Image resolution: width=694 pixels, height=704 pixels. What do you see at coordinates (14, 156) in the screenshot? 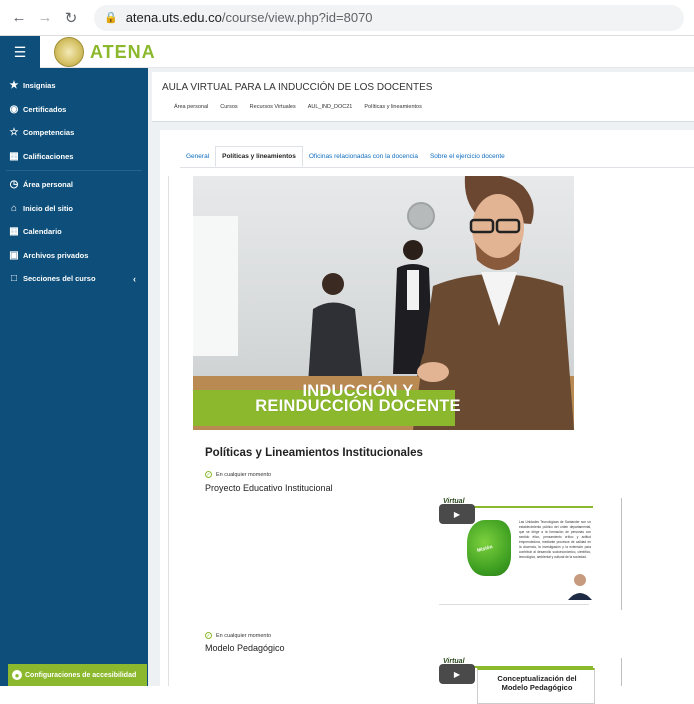
I see `grades-icon: ▦` at bounding box center [14, 156].